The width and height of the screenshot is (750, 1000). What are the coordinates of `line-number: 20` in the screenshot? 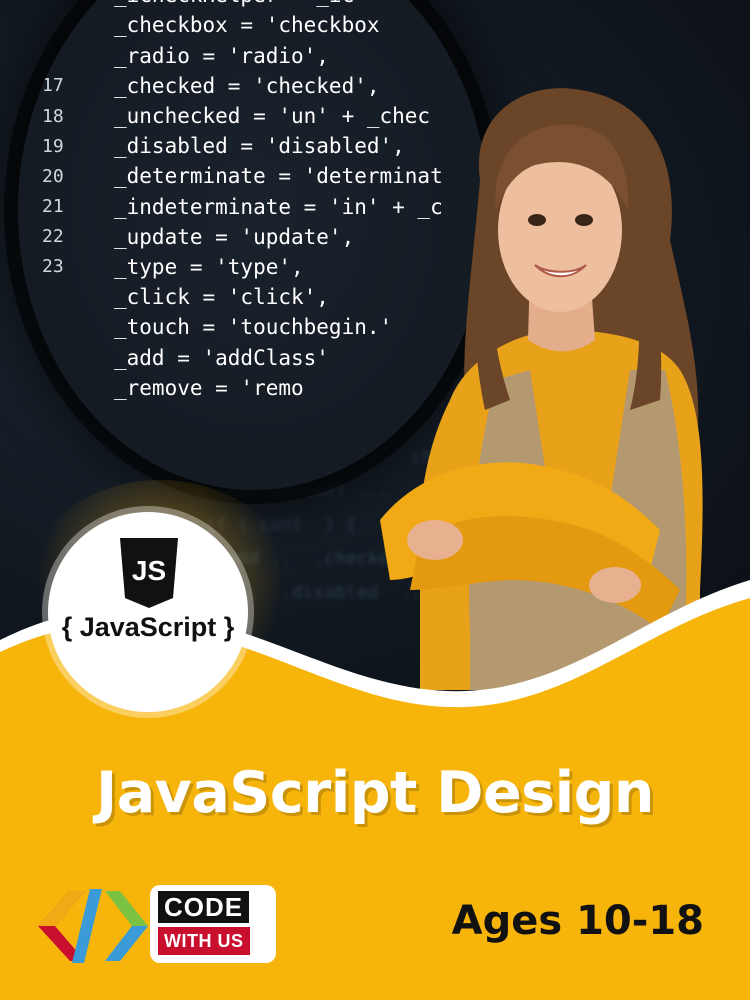 It's located at (53, 176).